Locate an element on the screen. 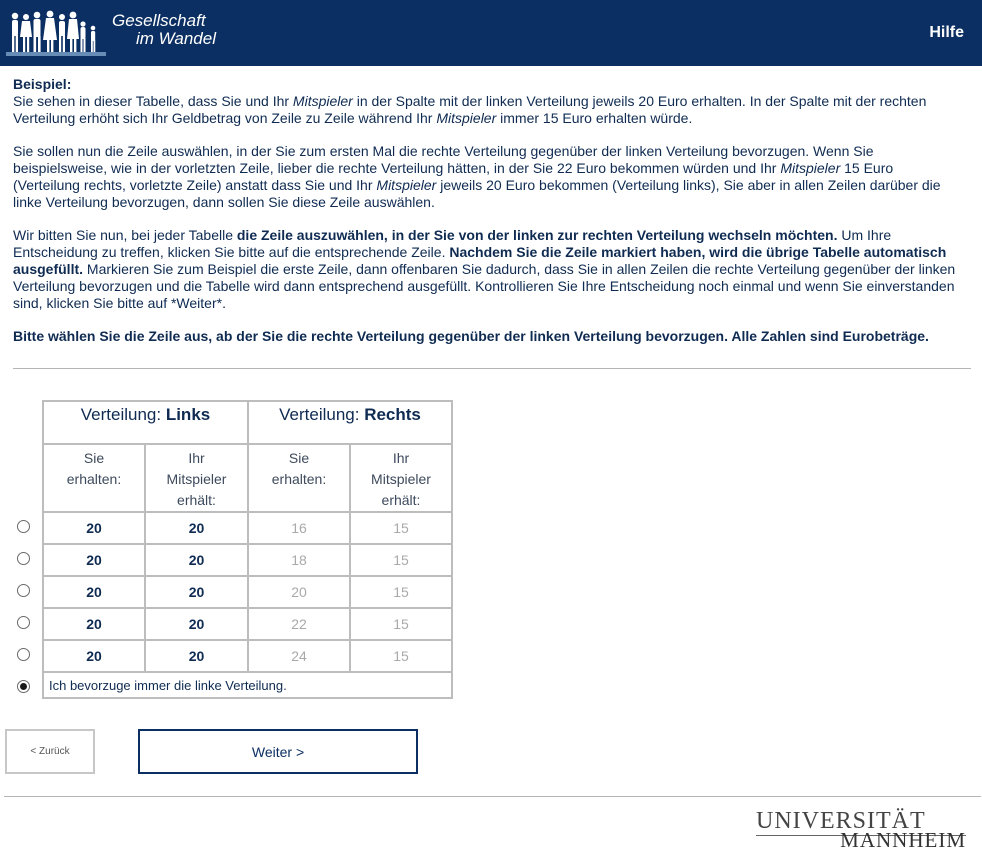 The width and height of the screenshot is (982, 867). col-right-you-l1: Sie is located at coordinates (299, 458).